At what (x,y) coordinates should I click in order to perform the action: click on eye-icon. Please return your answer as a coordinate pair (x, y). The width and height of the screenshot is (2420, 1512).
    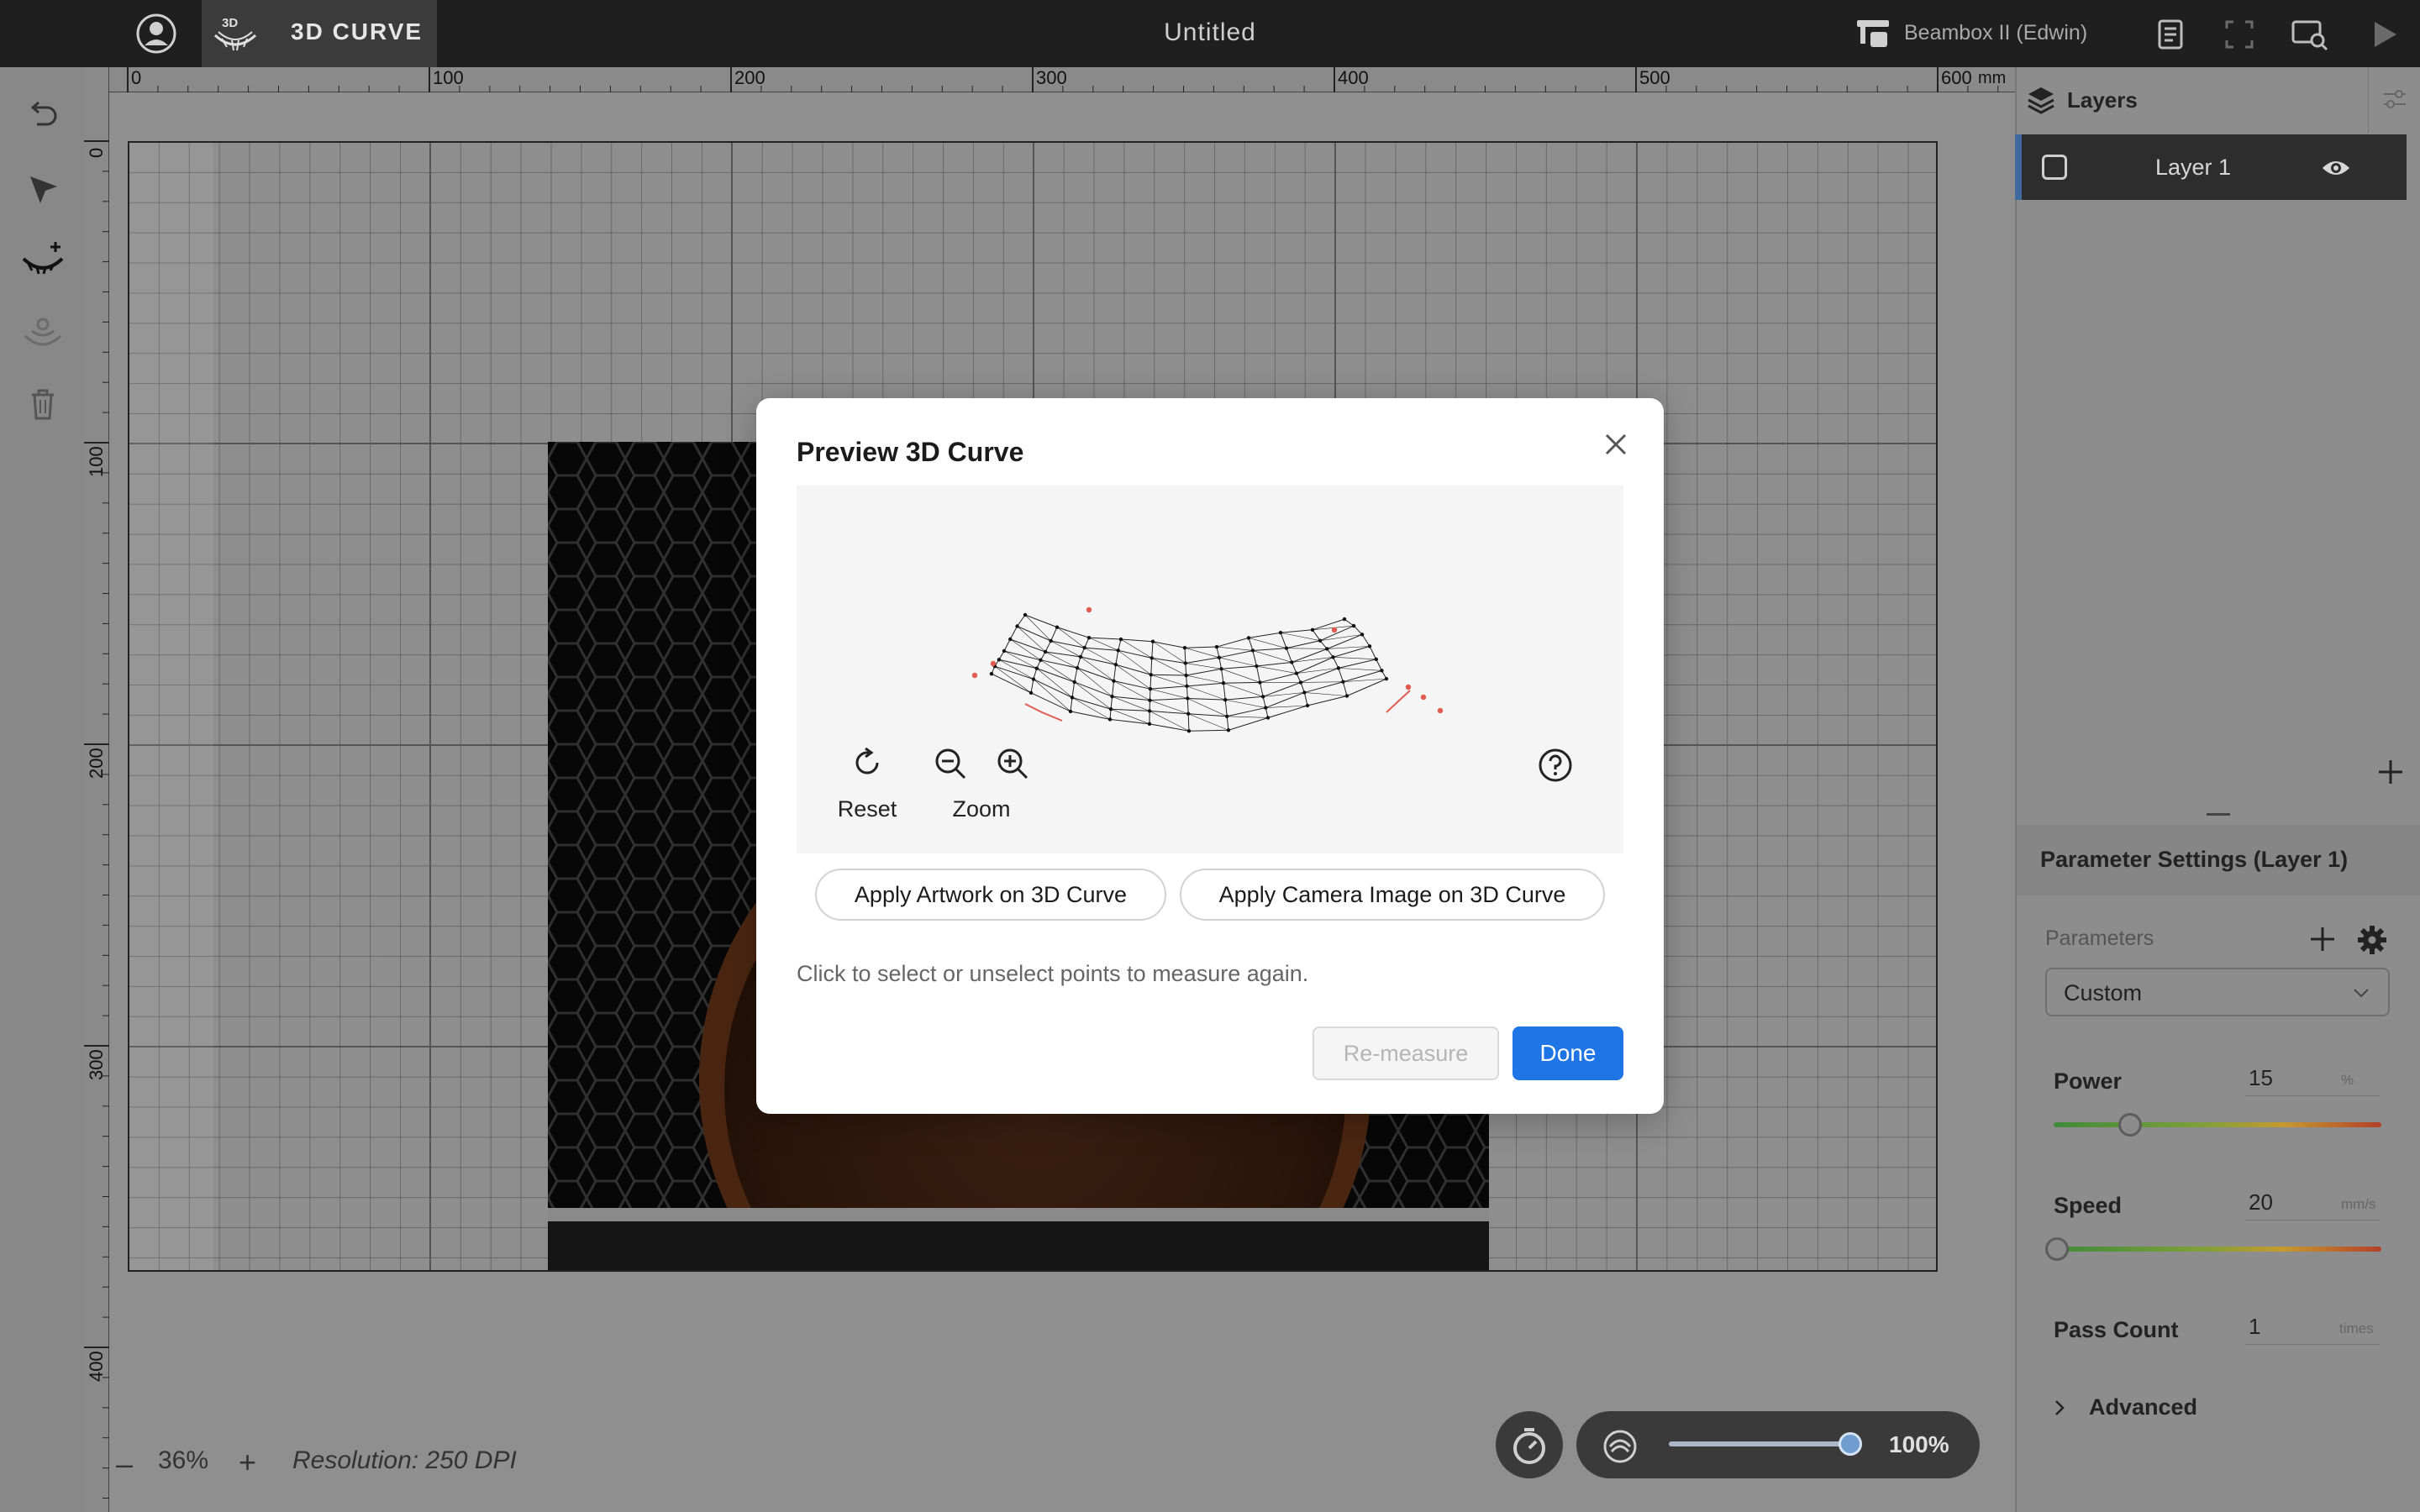
    Looking at the image, I should click on (2336, 168).